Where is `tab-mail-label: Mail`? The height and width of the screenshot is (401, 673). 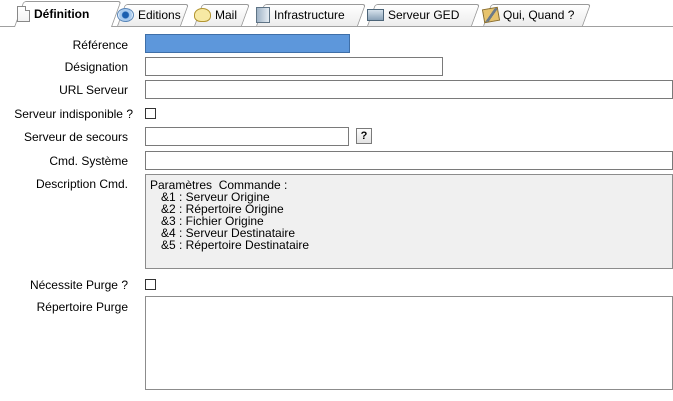
tab-mail-label: Mail is located at coordinates (226, 15).